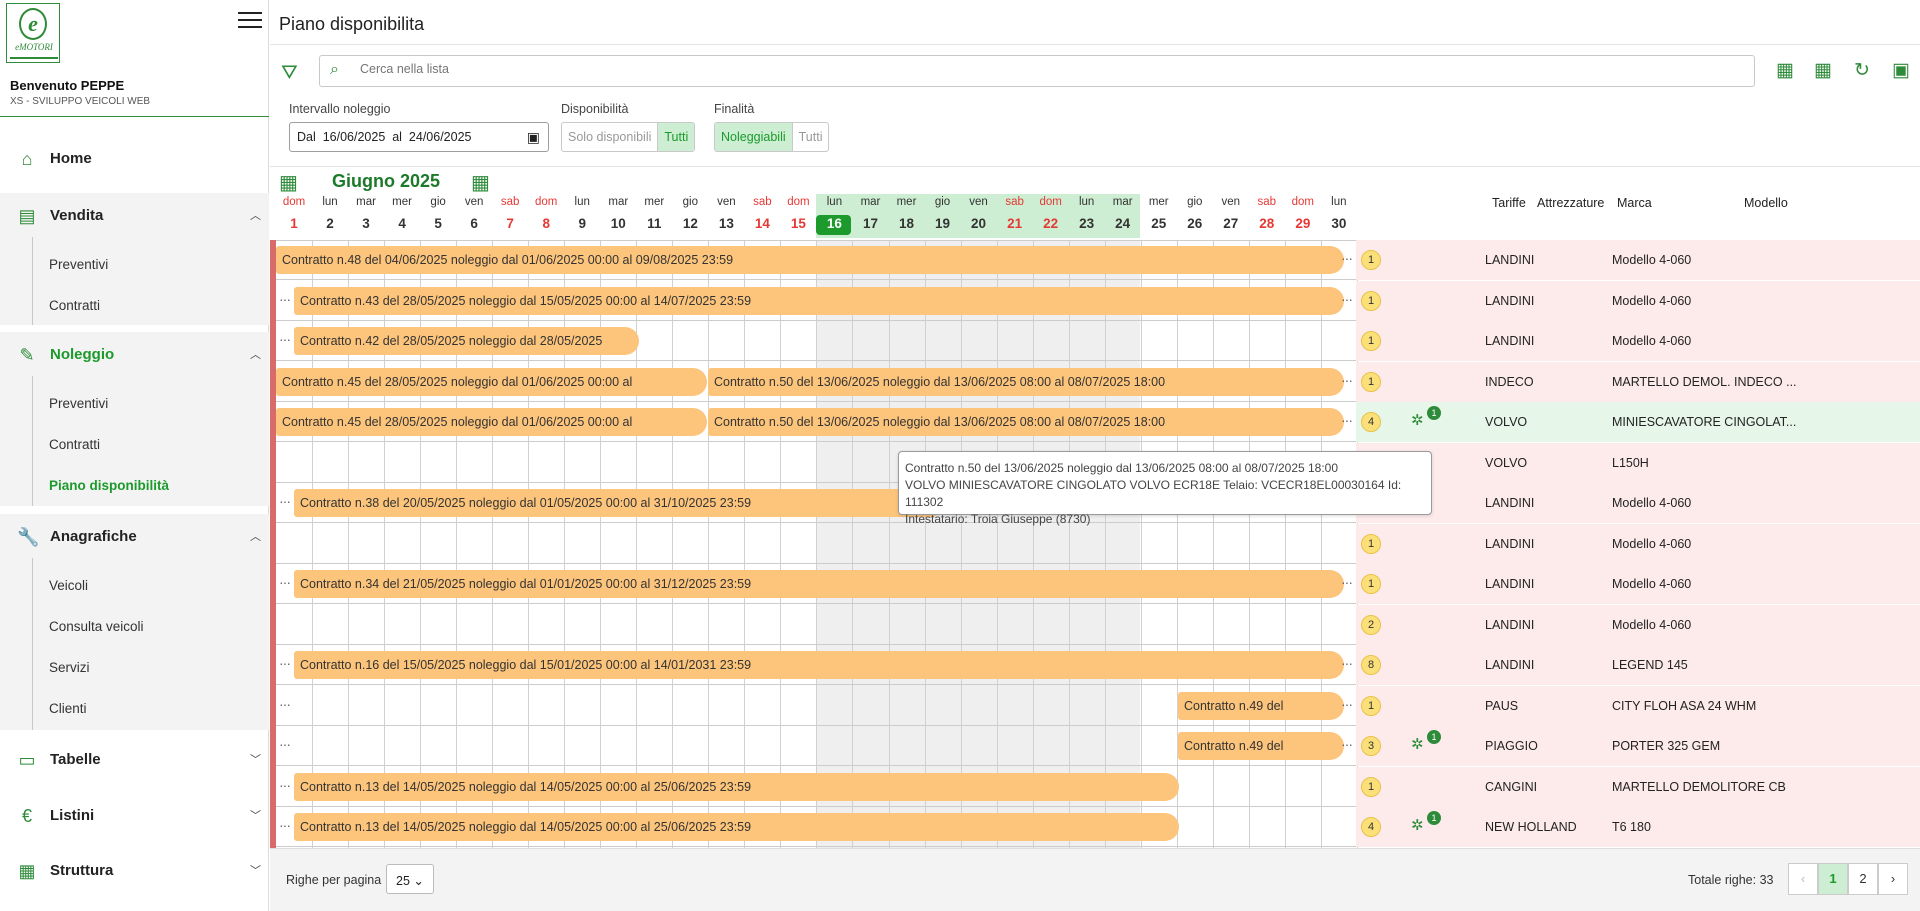  What do you see at coordinates (1261, 746) in the screenshot?
I see `contract-bar: Contratto n.49 del` at bounding box center [1261, 746].